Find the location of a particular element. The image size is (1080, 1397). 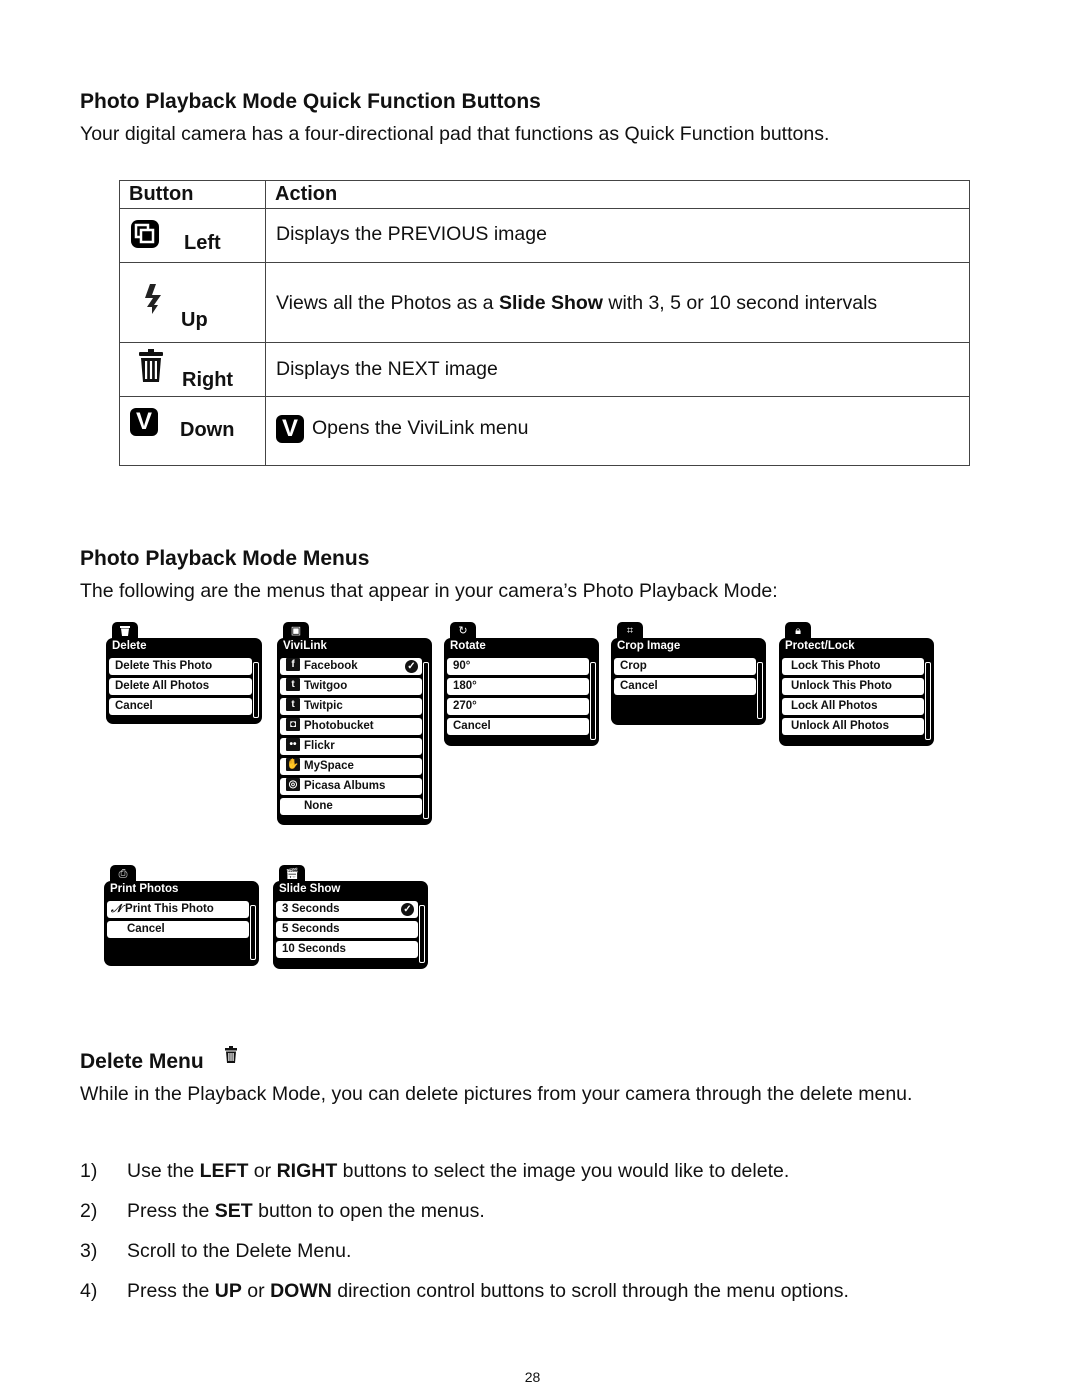

menu-item-180: 180° is located at coordinates (518, 686).